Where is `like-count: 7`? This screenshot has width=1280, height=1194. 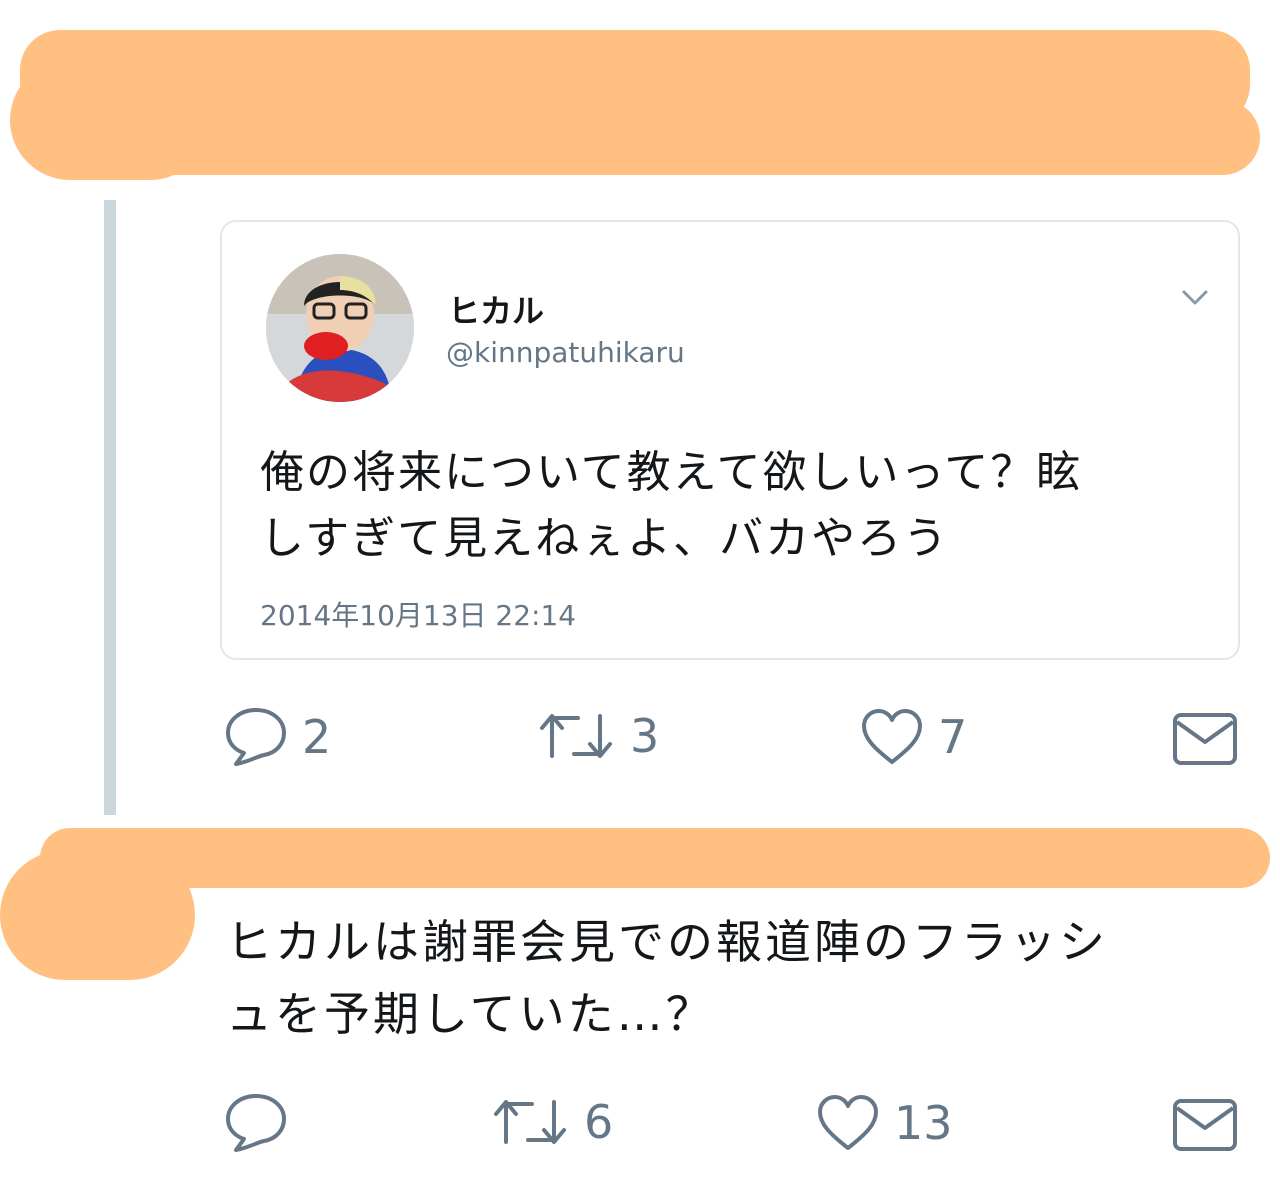
like-count: 7 is located at coordinates (953, 737).